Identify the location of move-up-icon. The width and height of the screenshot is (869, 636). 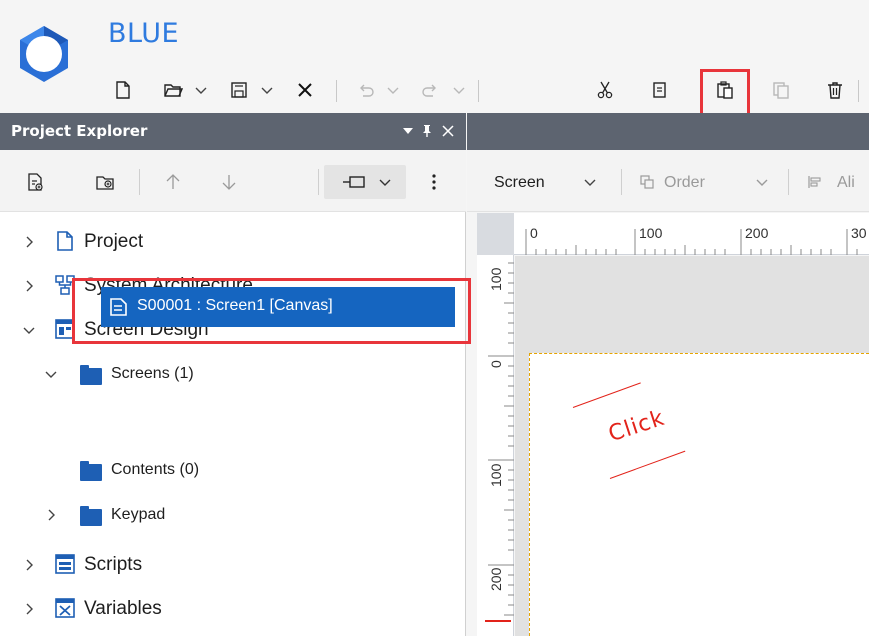
(173, 181).